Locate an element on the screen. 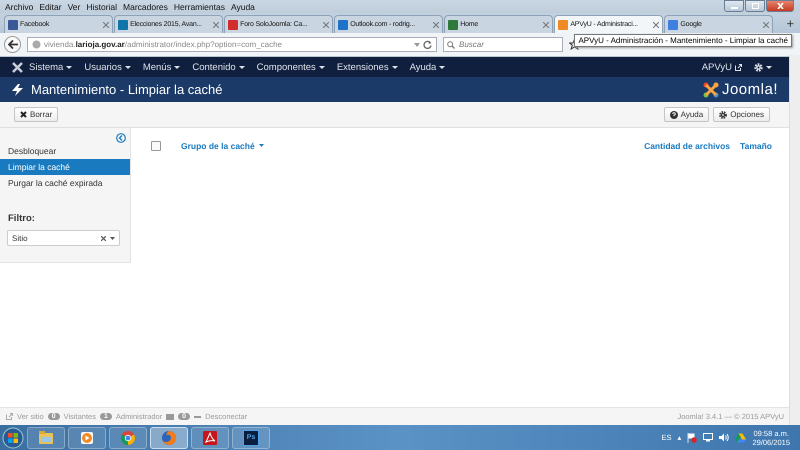  nav-menu-item: Usuarios is located at coordinates (107, 67).